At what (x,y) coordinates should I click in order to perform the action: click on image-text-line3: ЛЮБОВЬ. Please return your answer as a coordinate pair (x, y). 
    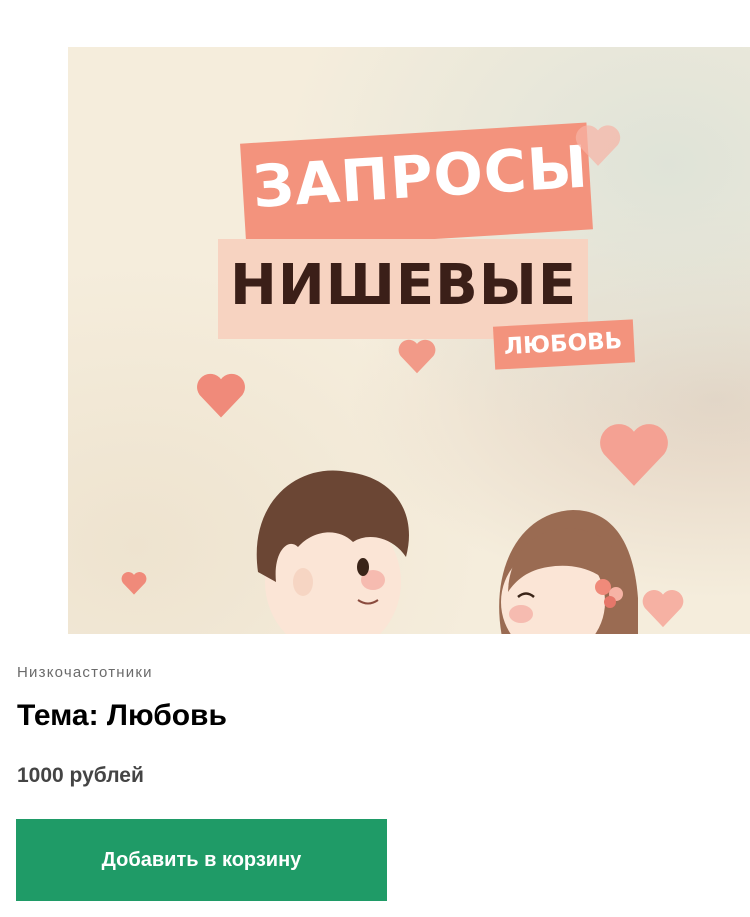
    Looking at the image, I should click on (563, 344).